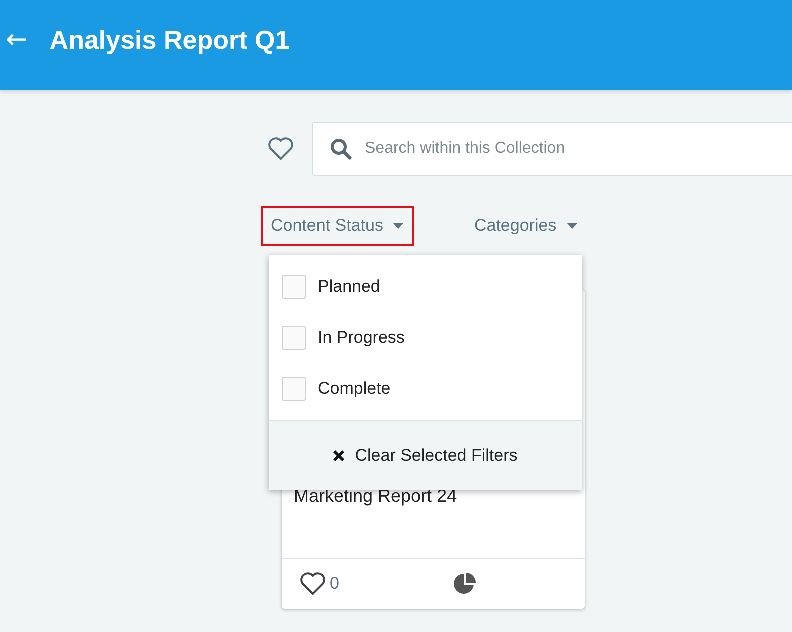  Describe the element at coordinates (552, 149) in the screenshot. I see `search-field: Search within this Collection` at that location.